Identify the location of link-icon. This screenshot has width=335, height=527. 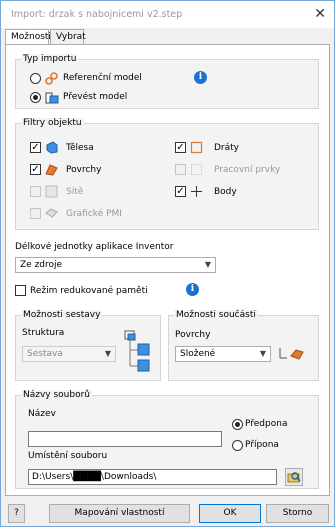
(51, 78).